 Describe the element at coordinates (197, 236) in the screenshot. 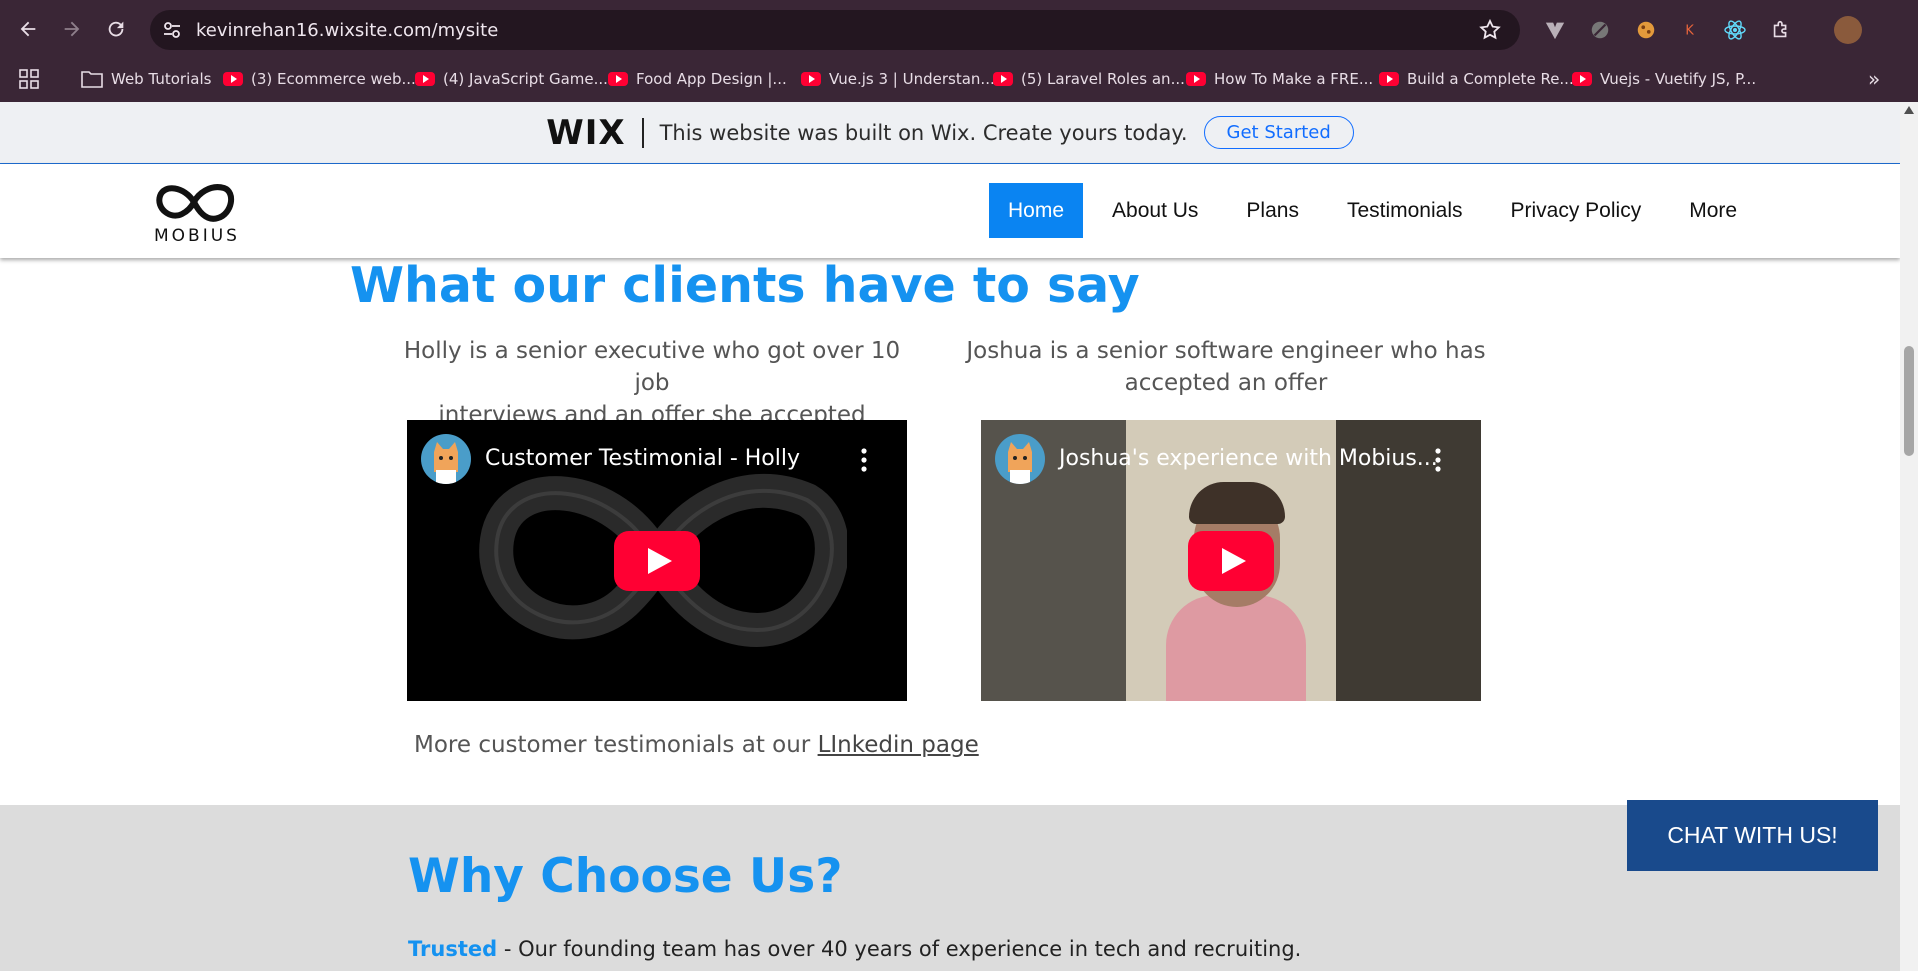

I see `logo-text: MOBIUS` at that location.